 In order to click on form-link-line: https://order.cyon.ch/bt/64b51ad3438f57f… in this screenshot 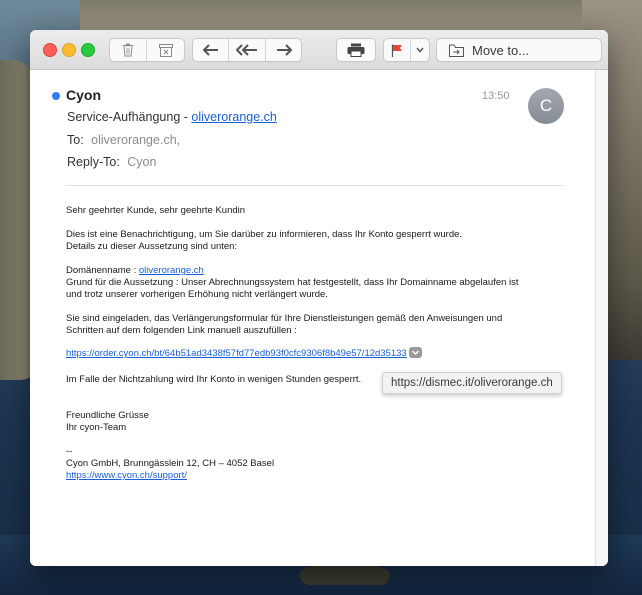, I will do `click(244, 353)`.